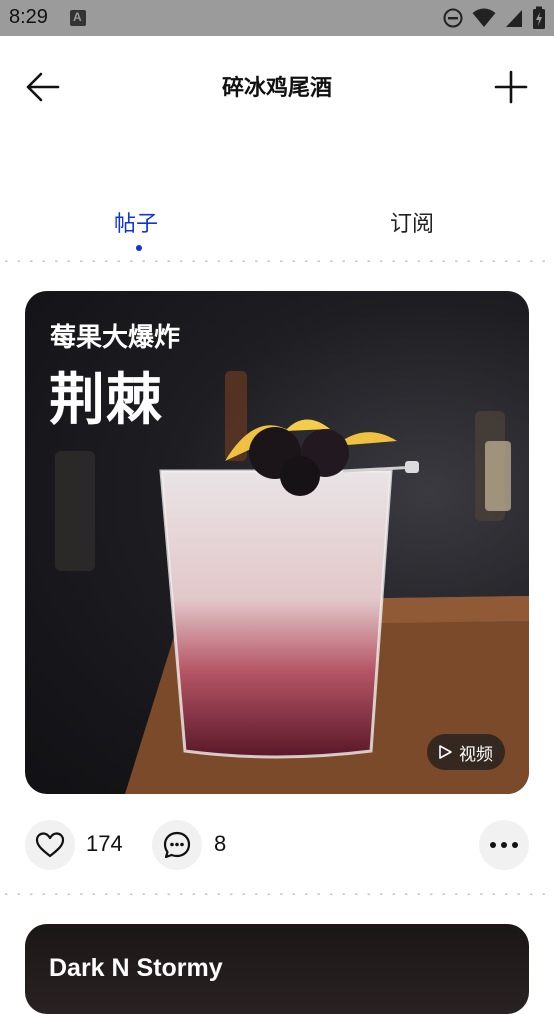 This screenshot has width=554, height=1014. I want to click on video-badge: 视频, so click(466, 752).